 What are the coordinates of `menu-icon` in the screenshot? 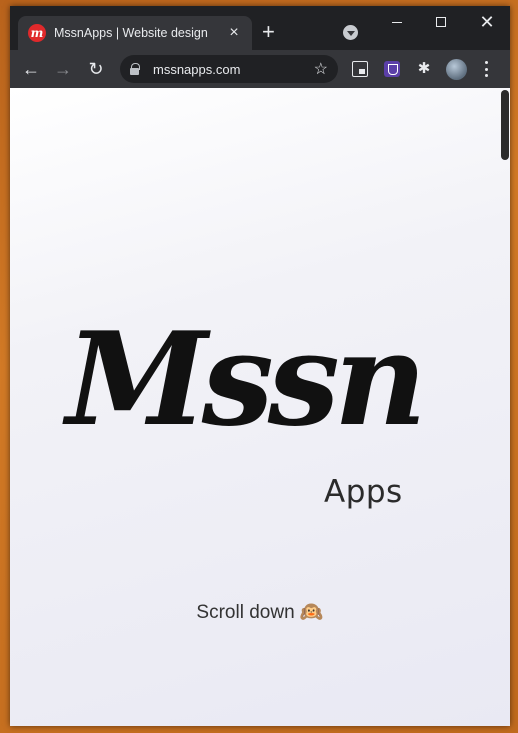 It's located at (486, 69).